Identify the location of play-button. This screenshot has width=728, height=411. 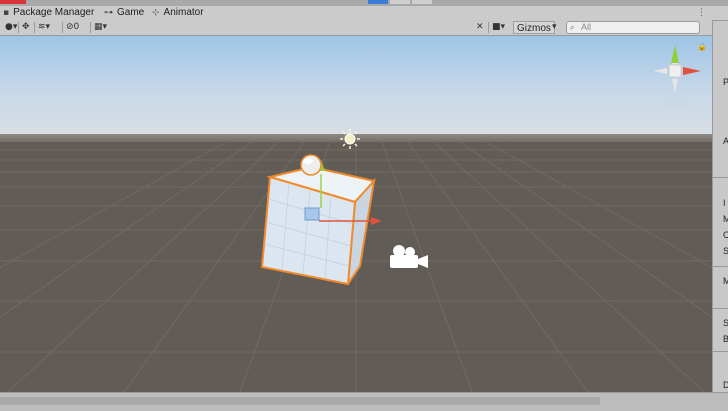
(378, 2).